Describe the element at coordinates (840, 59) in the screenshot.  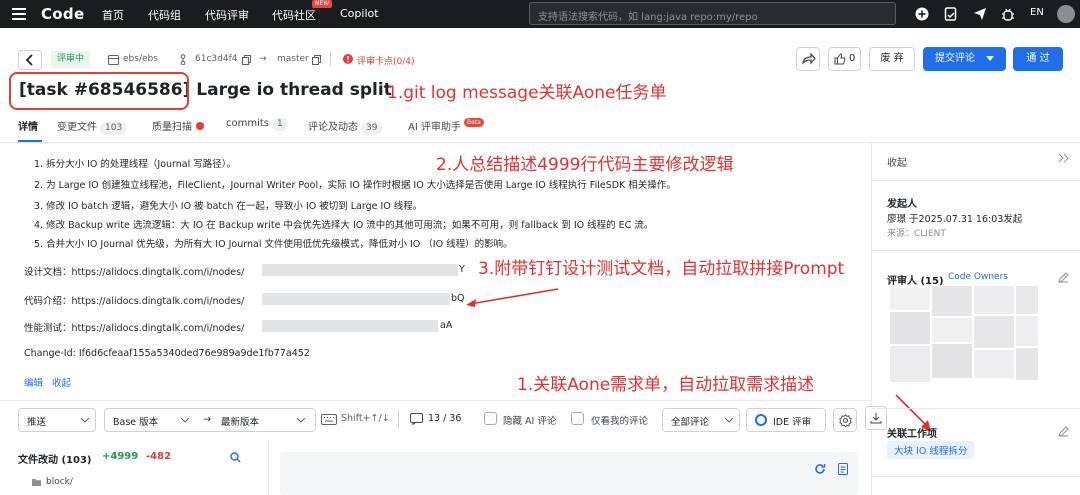
I see `thumbs-up-icon` at that location.